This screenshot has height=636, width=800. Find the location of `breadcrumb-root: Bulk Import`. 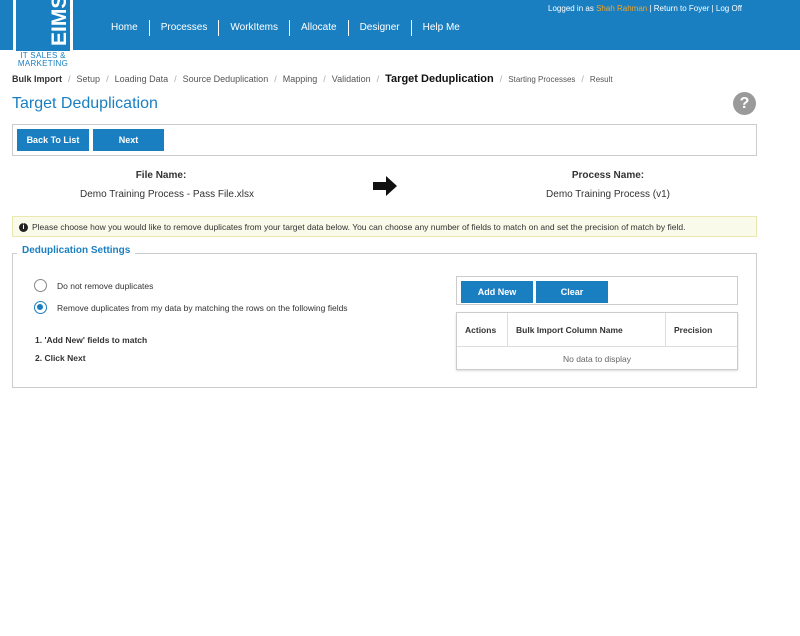

breadcrumb-root: Bulk Import is located at coordinates (37, 79).